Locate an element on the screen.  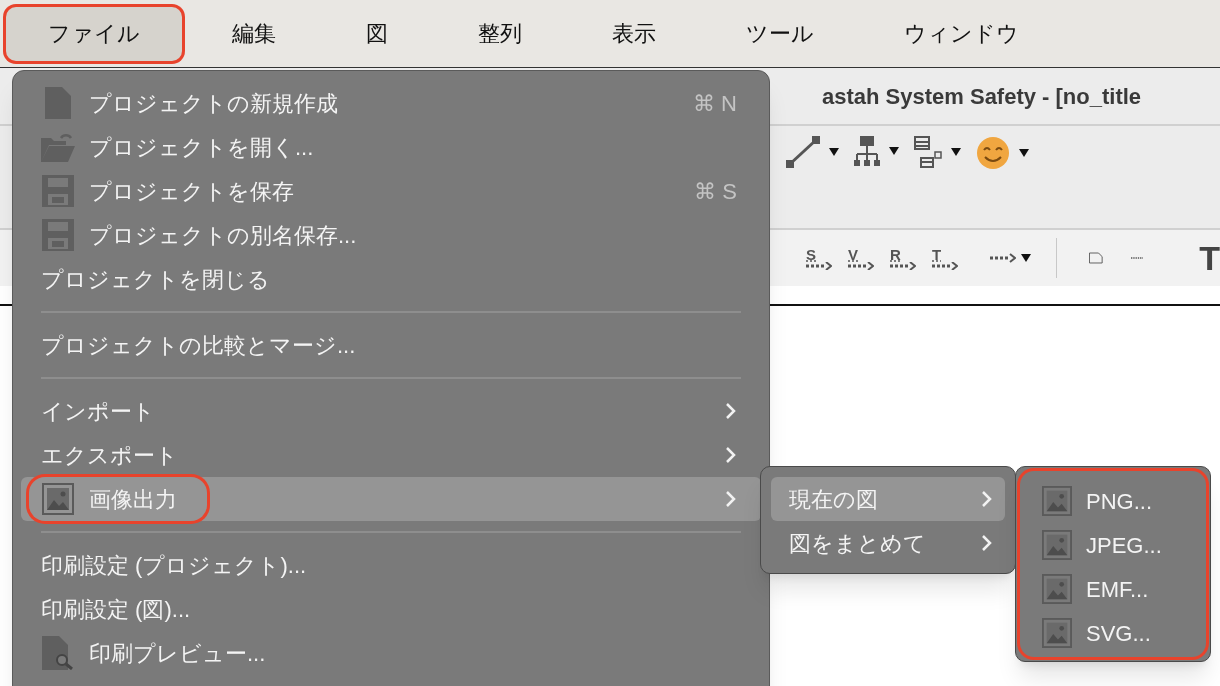
document-magnifier-icon is located at coordinates (58, 653).